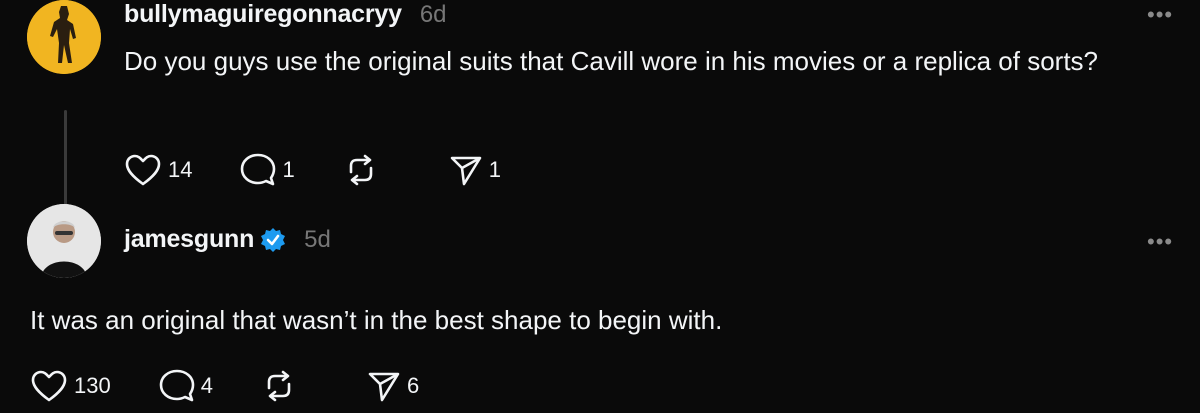  I want to click on post1-repost-button, so click(361, 170).